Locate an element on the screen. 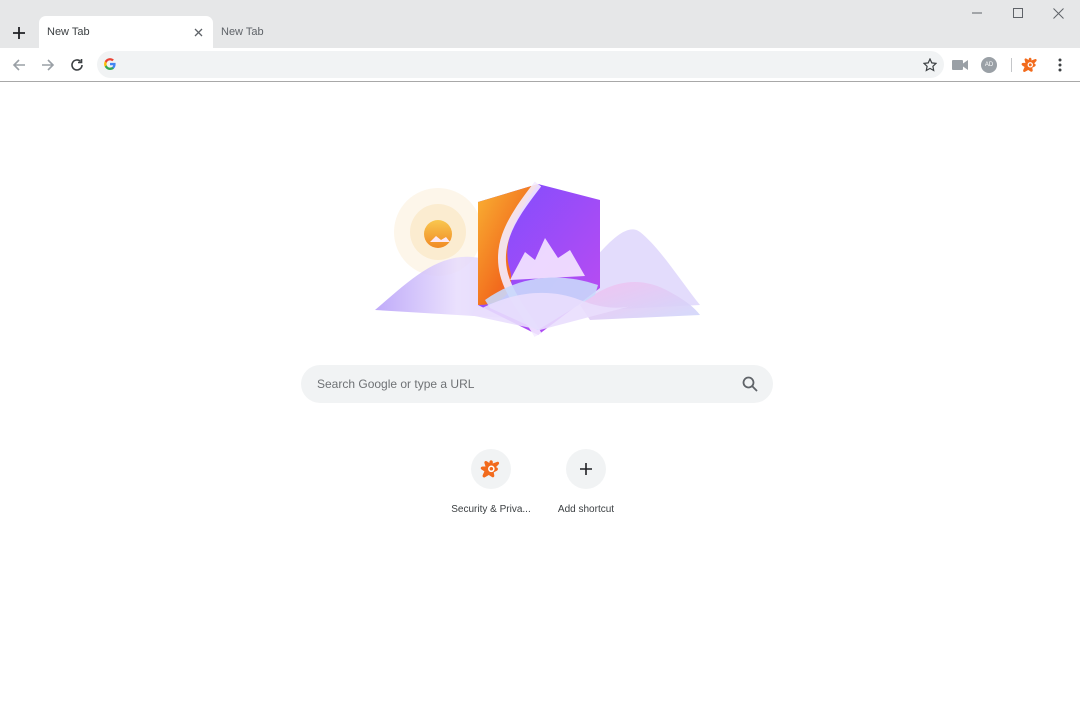 This screenshot has width=1080, height=722. tab-new-tab-inactive: New Tab is located at coordinates (273, 32).